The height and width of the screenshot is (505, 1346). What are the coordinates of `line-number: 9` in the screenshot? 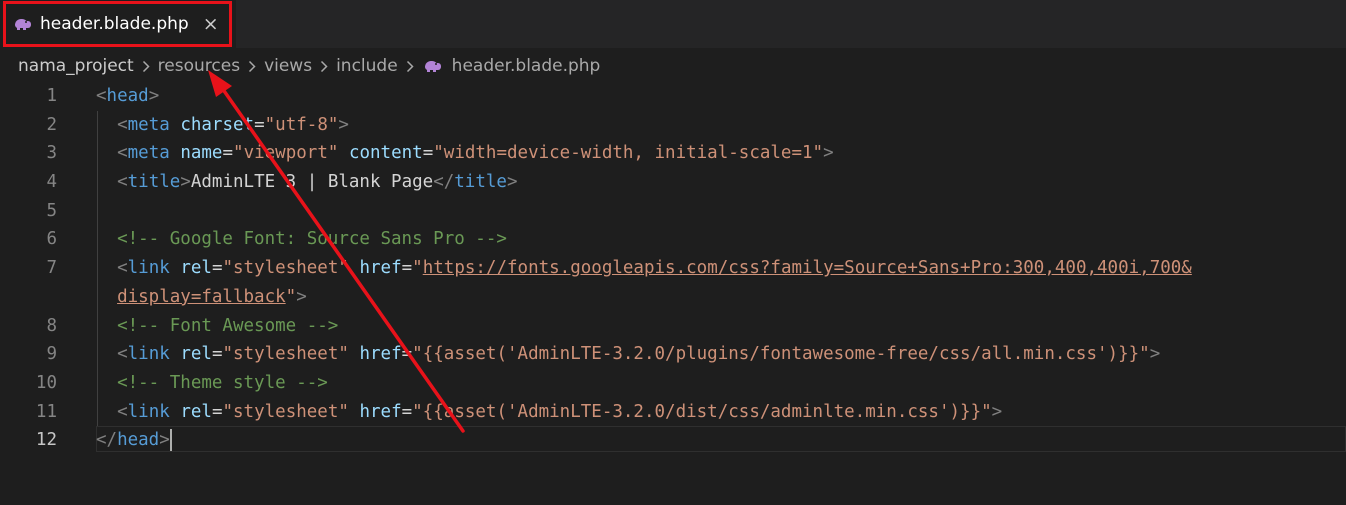 It's located at (51, 354).